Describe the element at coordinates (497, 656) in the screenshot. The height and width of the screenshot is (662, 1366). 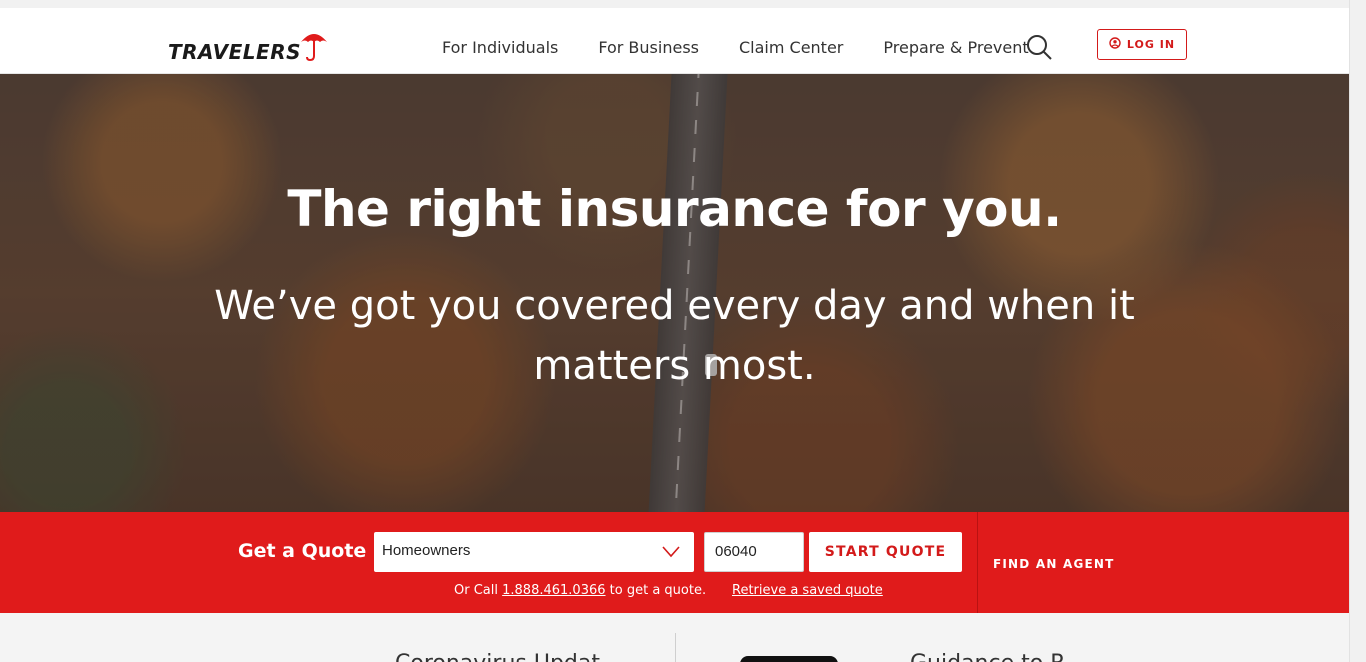
I see `coronavirus-updates-heading: Coronavirus Updat` at that location.